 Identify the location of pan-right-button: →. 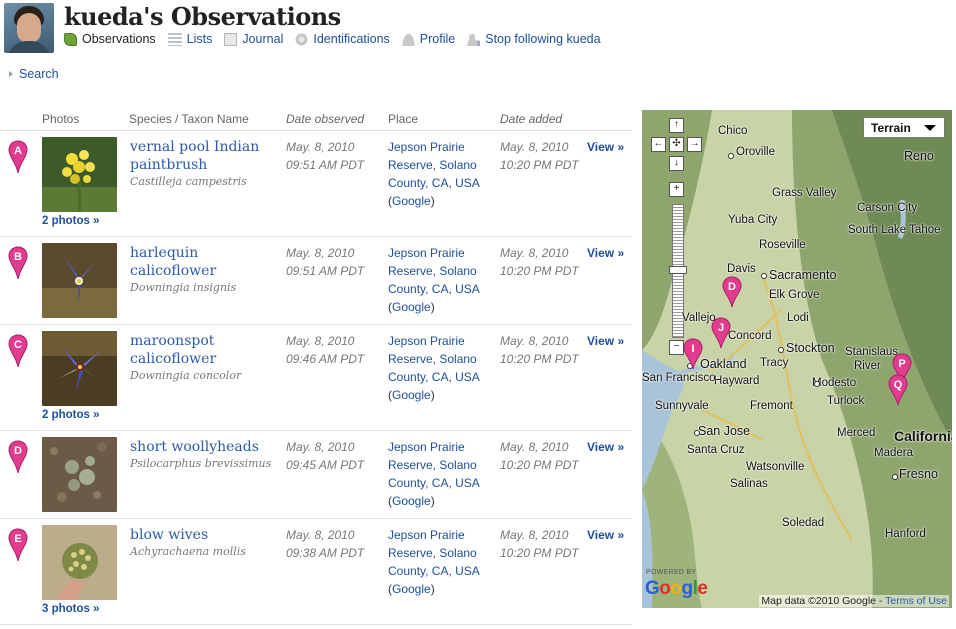
(694, 144).